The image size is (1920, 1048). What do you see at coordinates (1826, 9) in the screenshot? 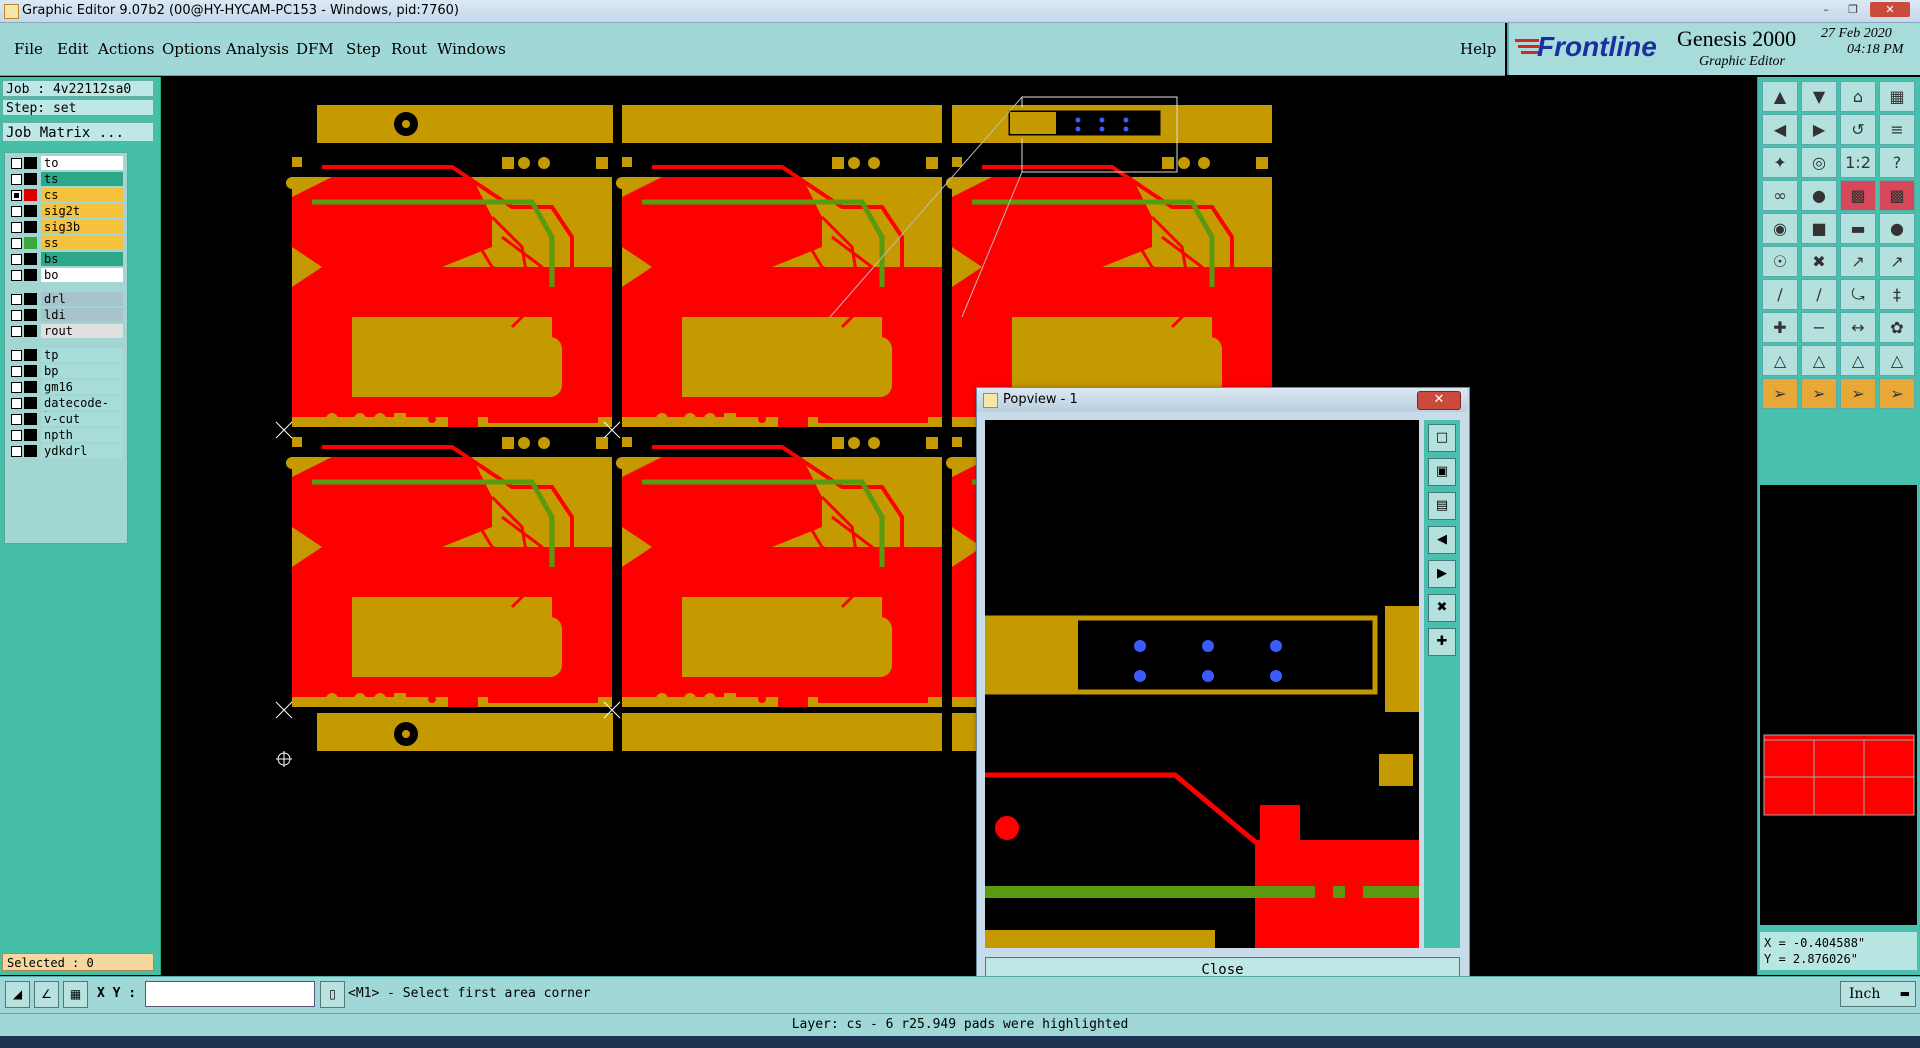
I see `minimize-icon: –` at bounding box center [1826, 9].